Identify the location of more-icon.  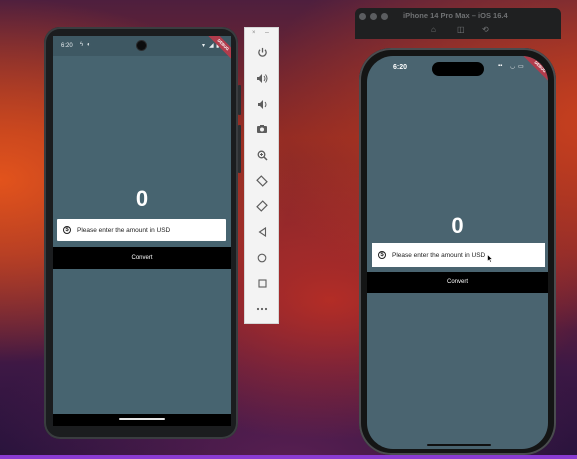
(262, 309).